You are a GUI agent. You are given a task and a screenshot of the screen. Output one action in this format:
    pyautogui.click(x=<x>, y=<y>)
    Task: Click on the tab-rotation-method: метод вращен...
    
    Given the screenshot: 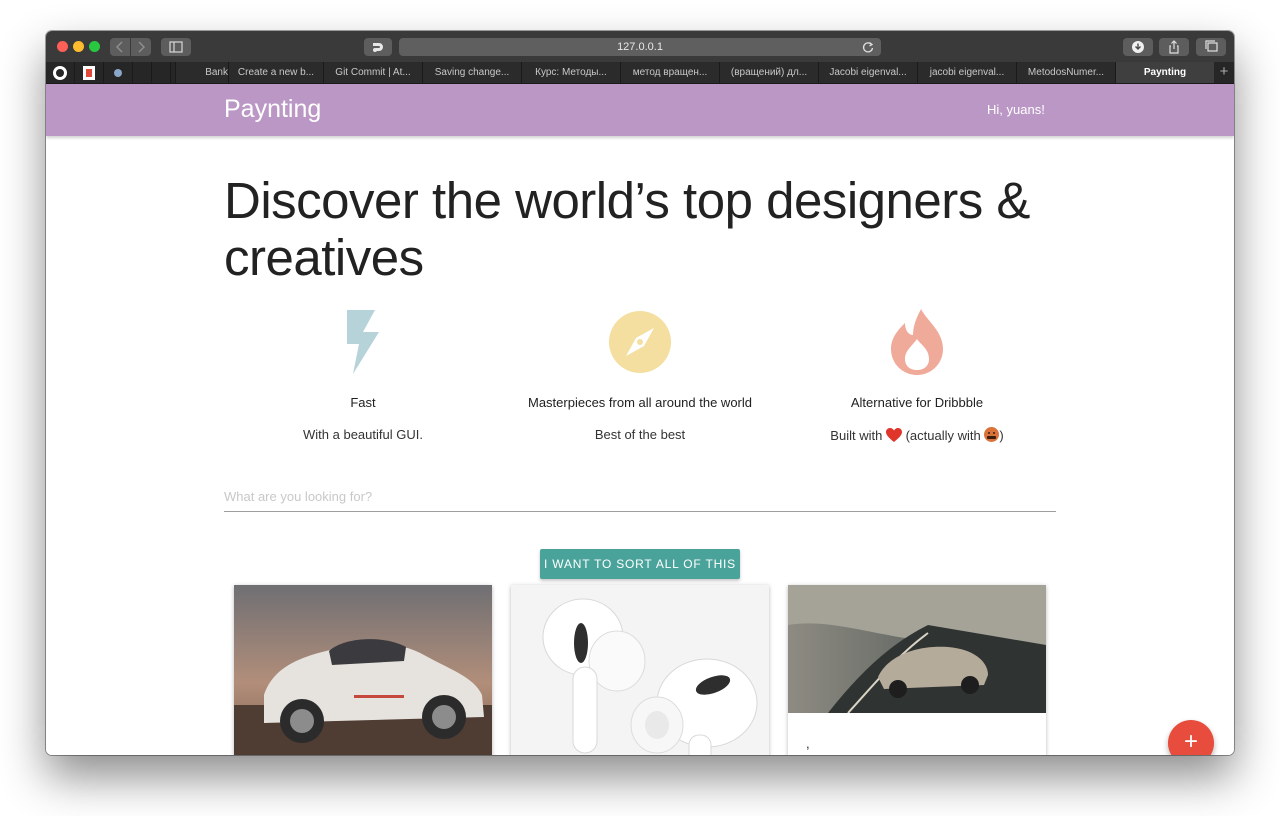 What is the action you would take?
    pyautogui.click(x=669, y=72)
    